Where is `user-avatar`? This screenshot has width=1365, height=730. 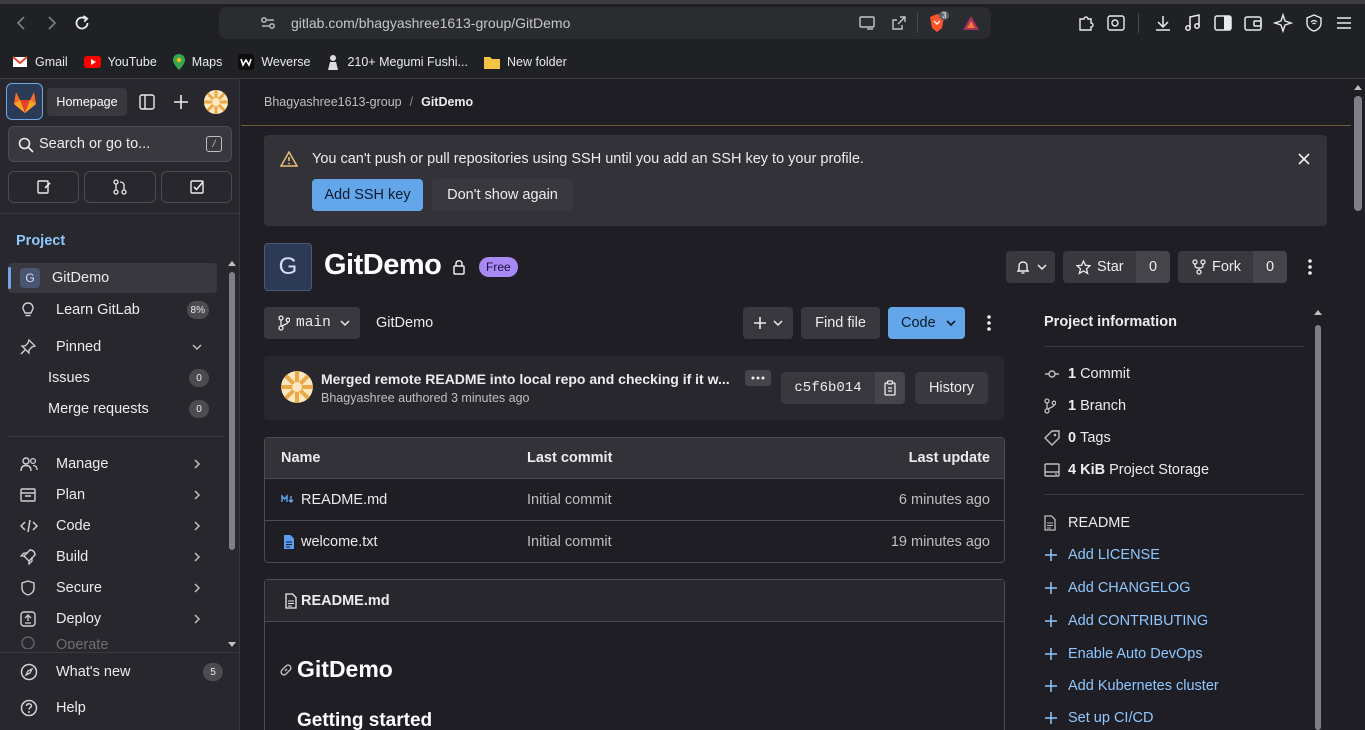 user-avatar is located at coordinates (216, 102).